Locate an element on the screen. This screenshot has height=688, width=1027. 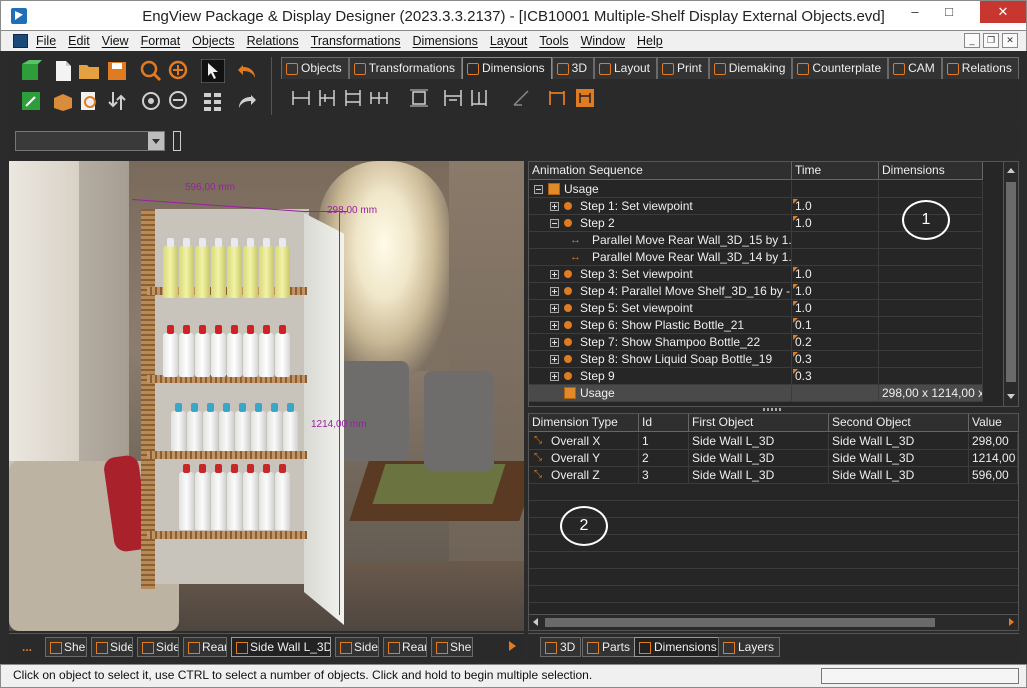
tab-3d-panel: 3D is located at coordinates (561, 647).